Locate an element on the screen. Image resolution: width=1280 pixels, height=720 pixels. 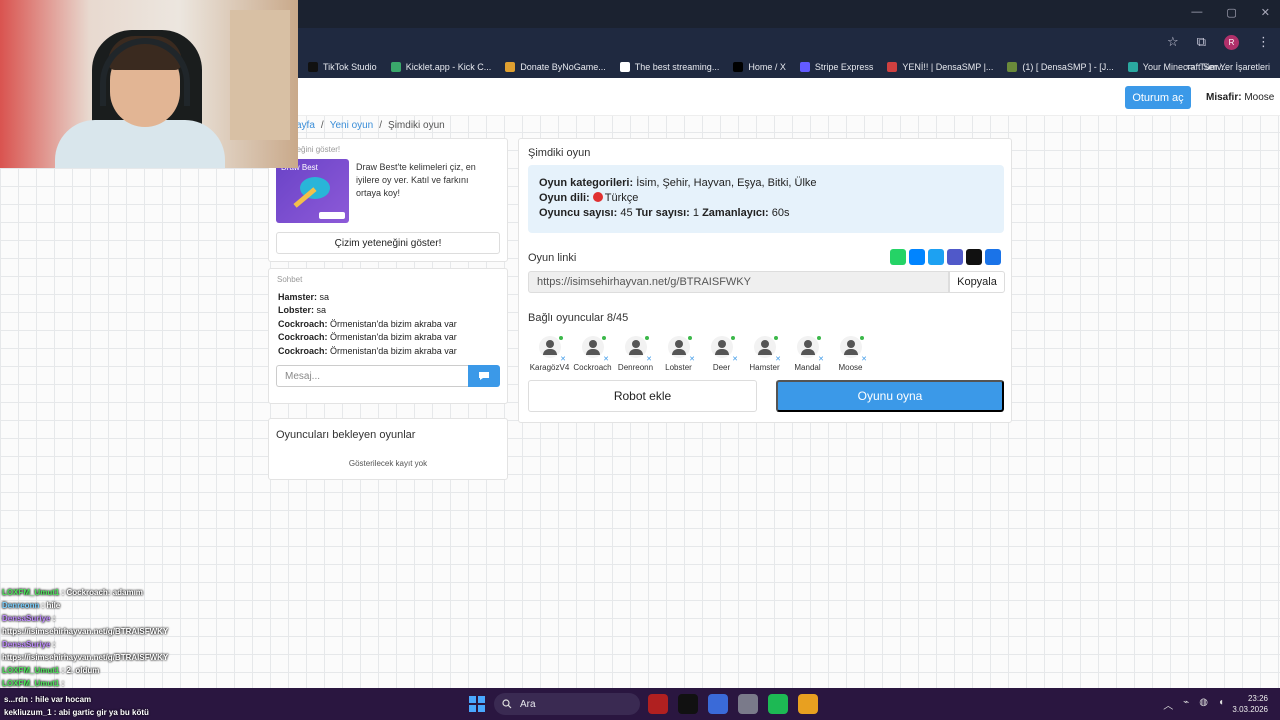
chat-message-input is located at coordinates (372, 376).